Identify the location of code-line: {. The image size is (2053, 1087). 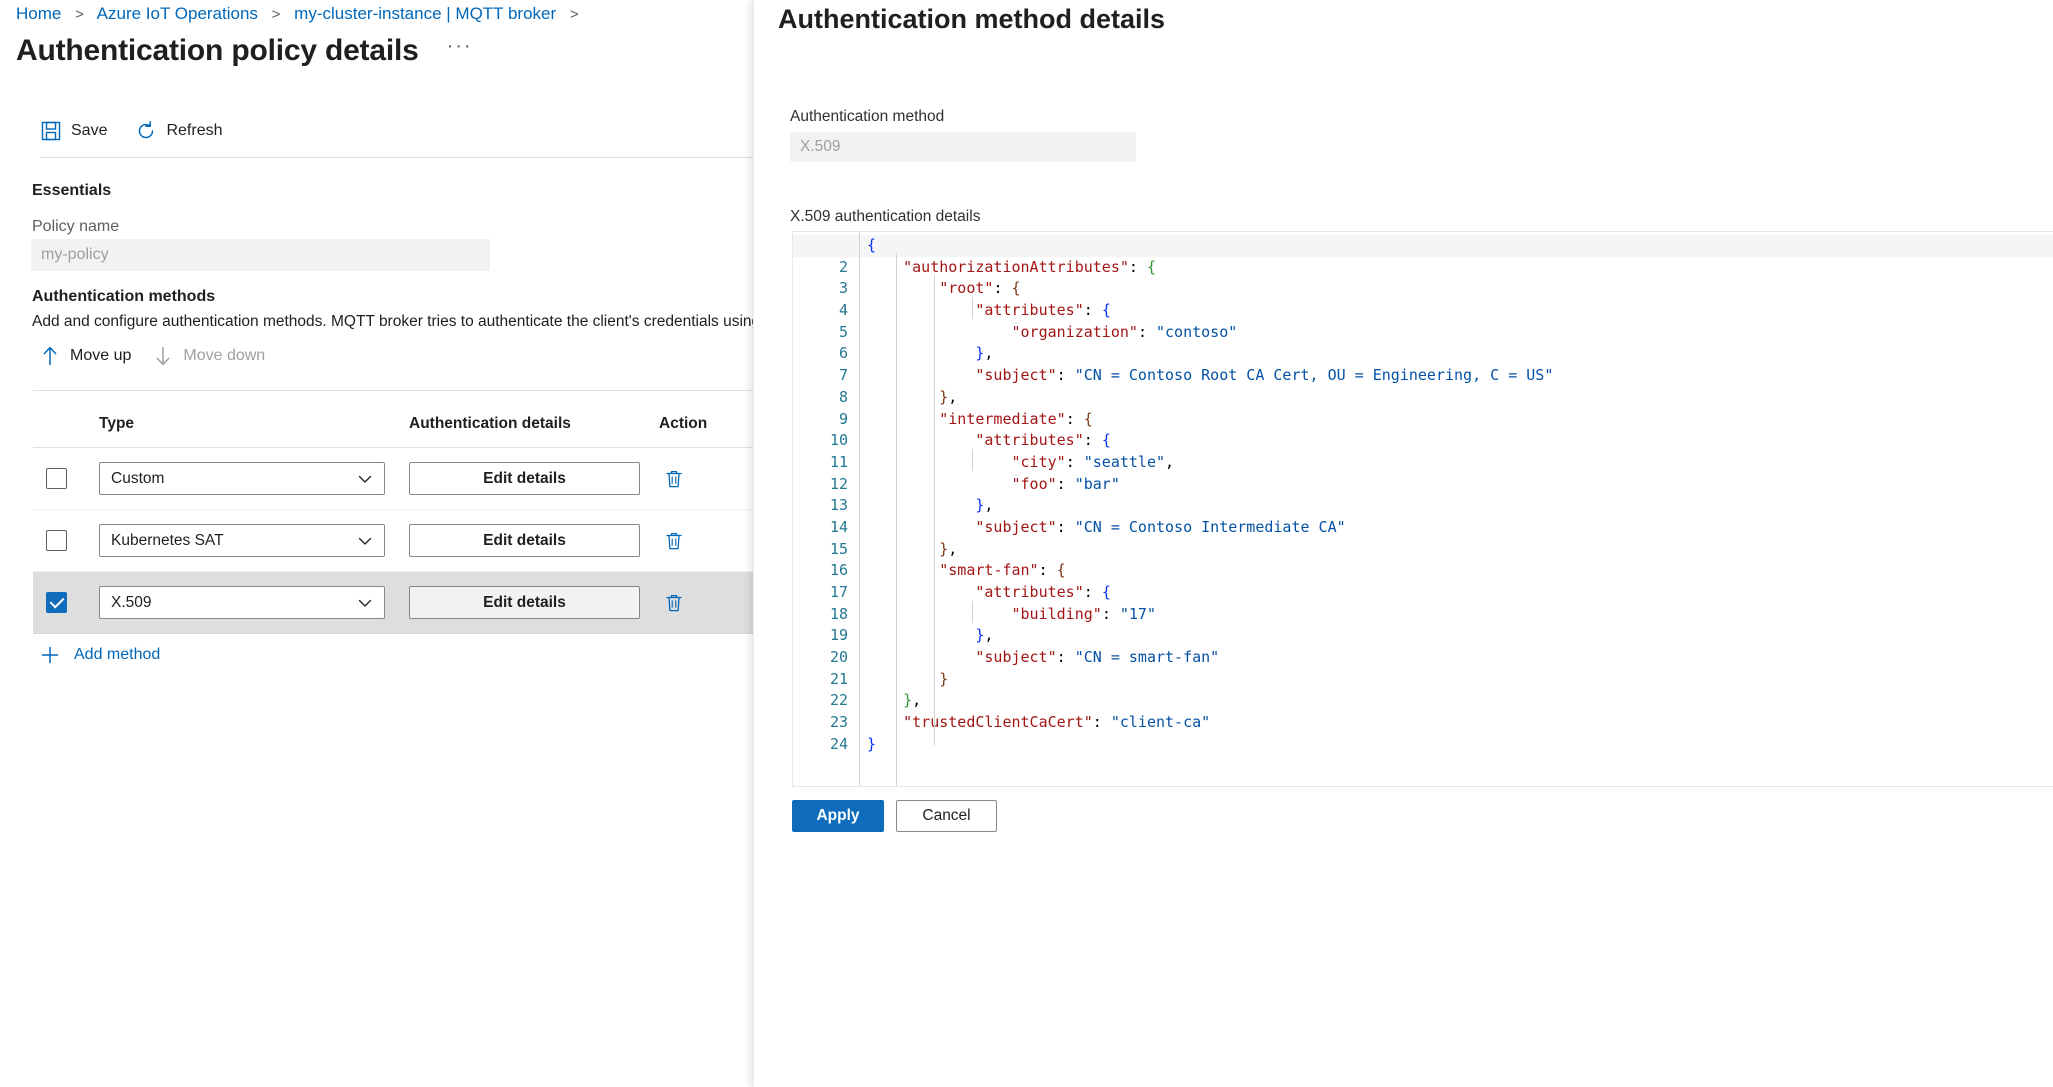
(1423, 246).